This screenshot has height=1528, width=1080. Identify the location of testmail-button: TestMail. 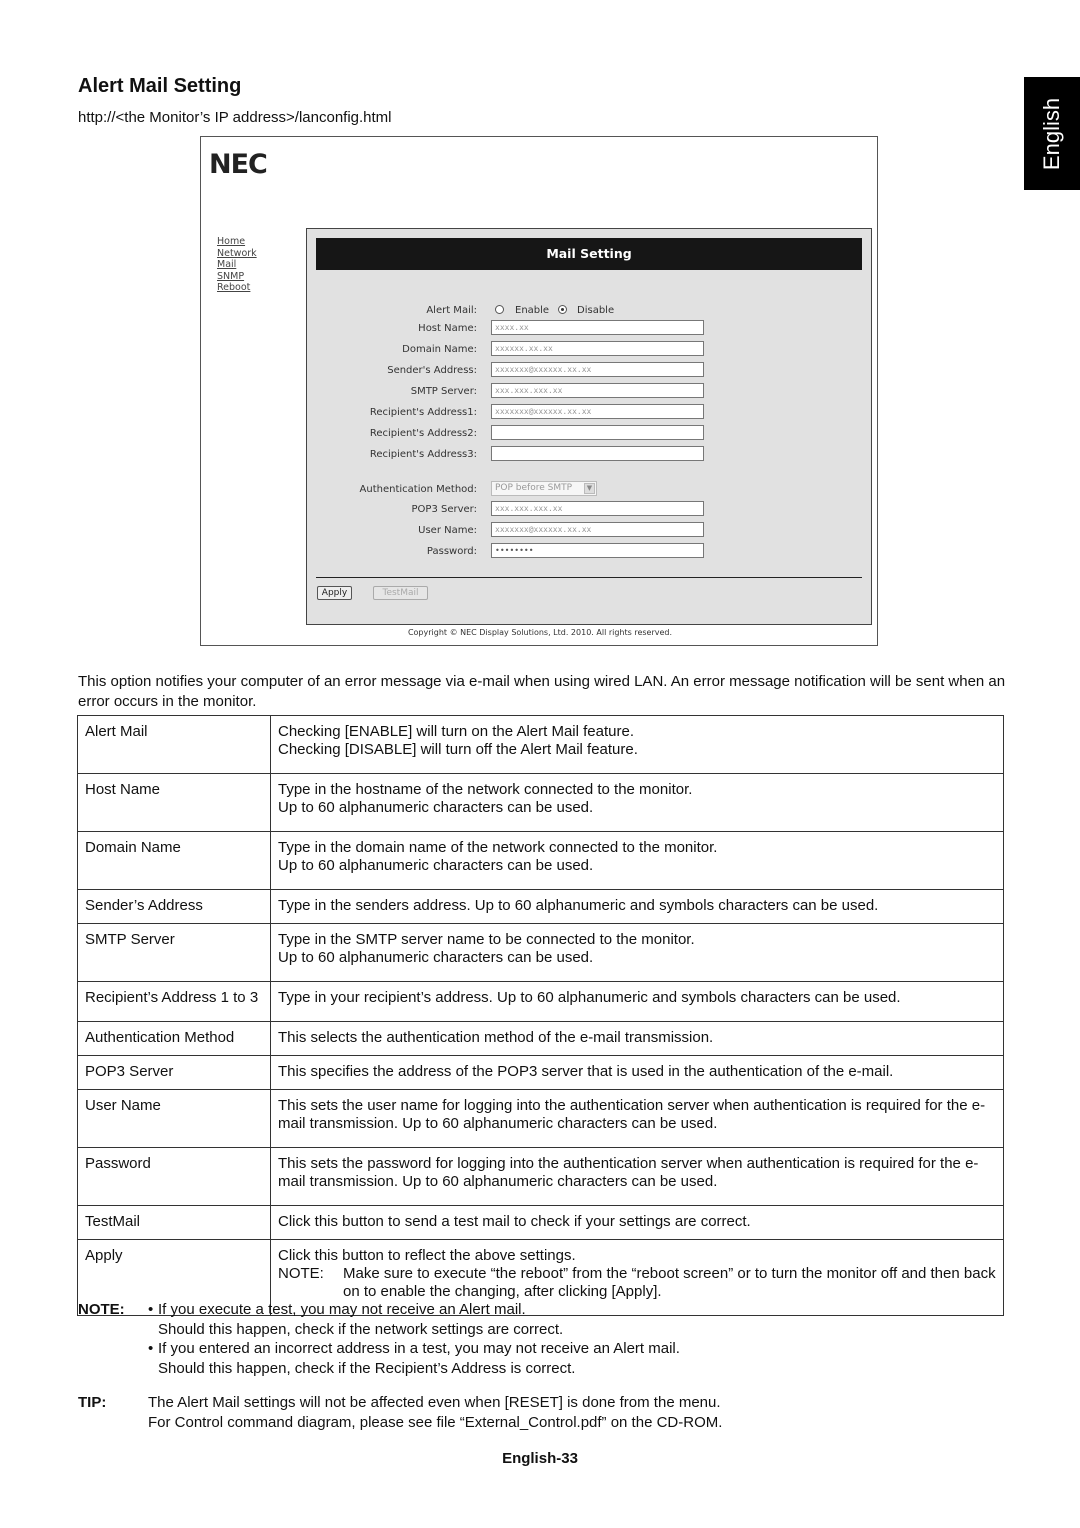
(400, 593).